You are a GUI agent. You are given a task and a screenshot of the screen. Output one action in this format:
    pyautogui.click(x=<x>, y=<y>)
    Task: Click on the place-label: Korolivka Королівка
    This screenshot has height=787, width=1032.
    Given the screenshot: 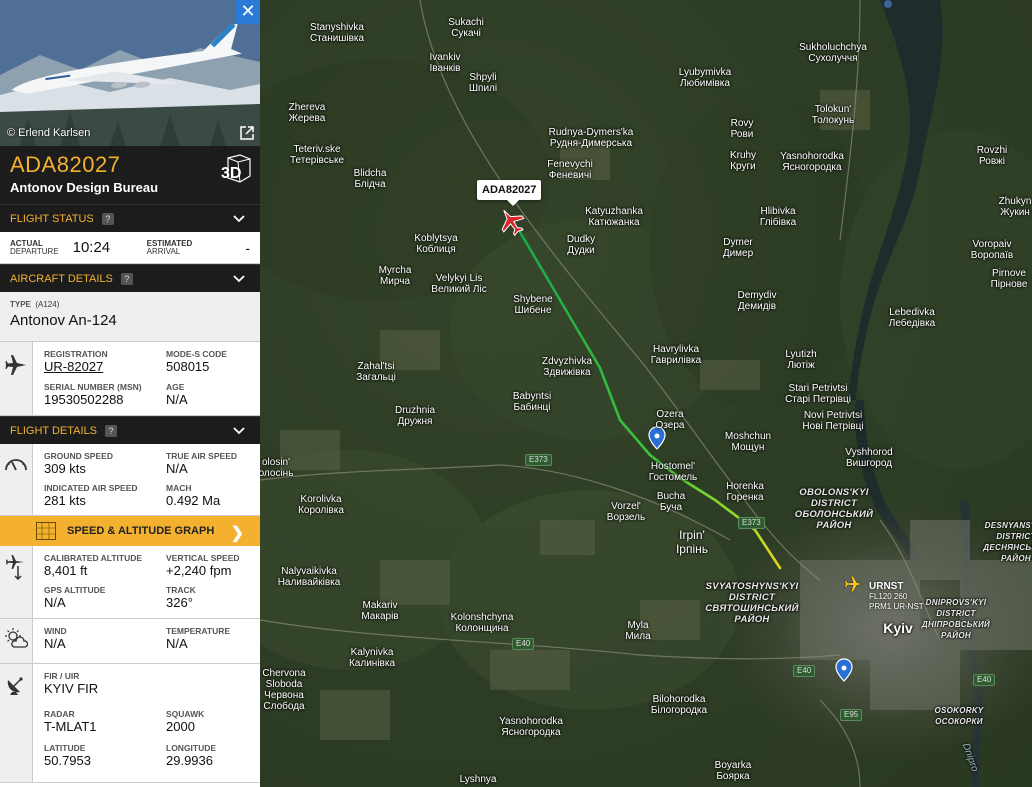 What is the action you would take?
    pyautogui.click(x=321, y=505)
    